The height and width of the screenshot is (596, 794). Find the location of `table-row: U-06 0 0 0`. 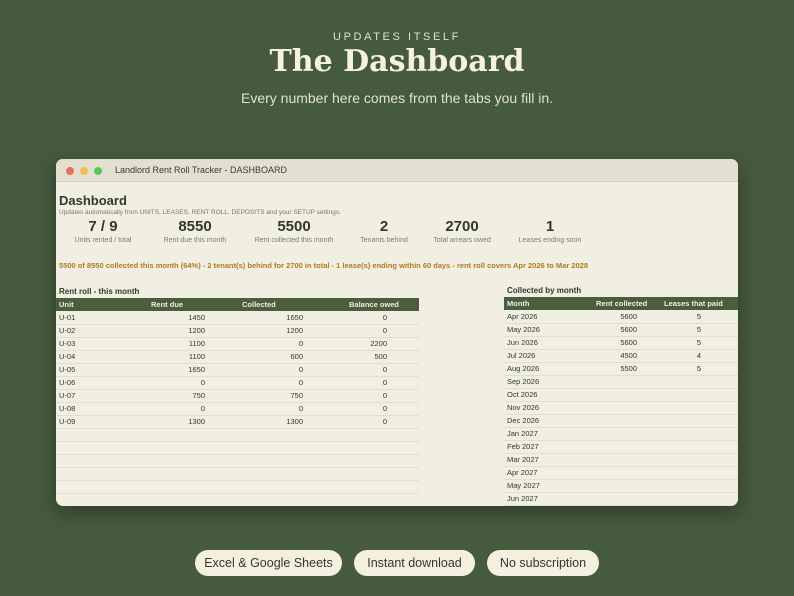

table-row: U-06 0 0 0 is located at coordinates (237, 383).